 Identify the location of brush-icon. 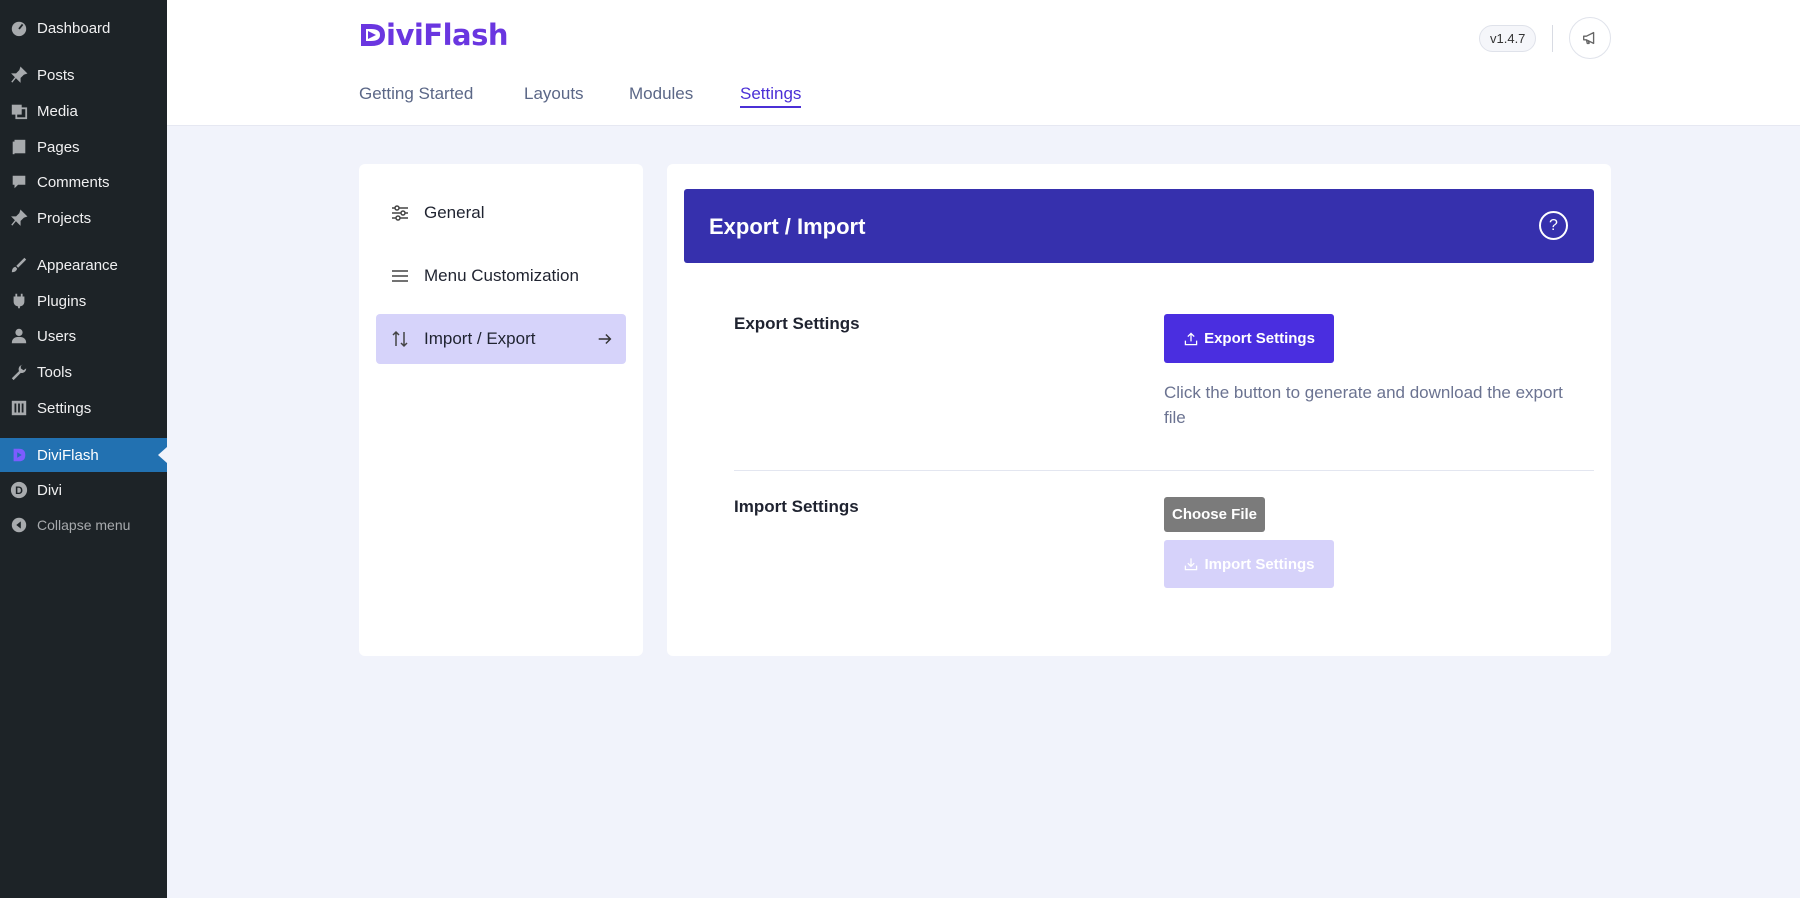
(18, 265).